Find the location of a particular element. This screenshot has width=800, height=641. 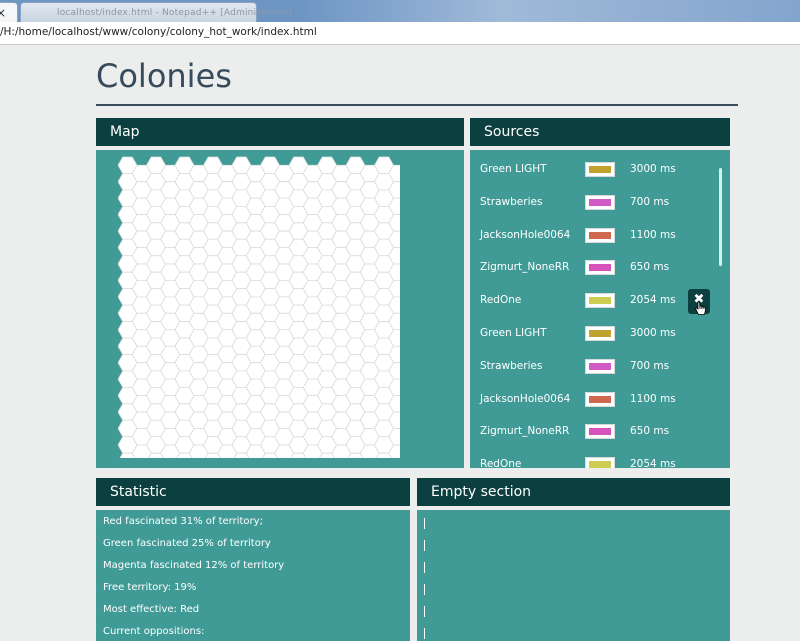

statistic-header: Statistic is located at coordinates (253, 492).